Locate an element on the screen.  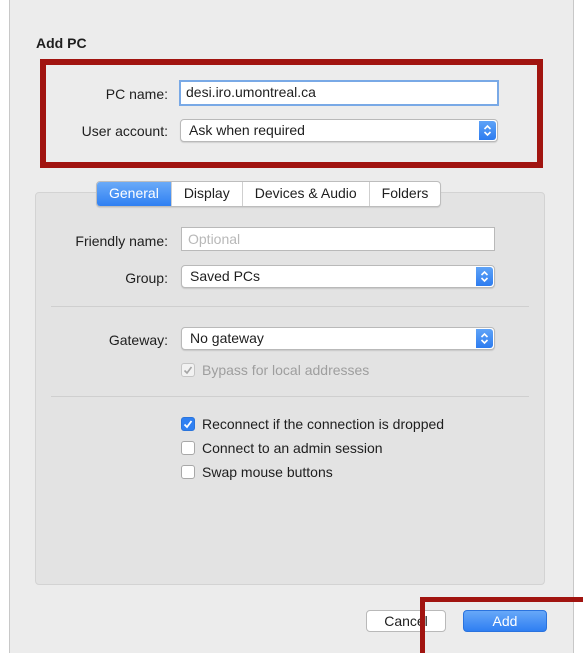
friendly-name-label: Friendly name: is located at coordinates (121, 241).